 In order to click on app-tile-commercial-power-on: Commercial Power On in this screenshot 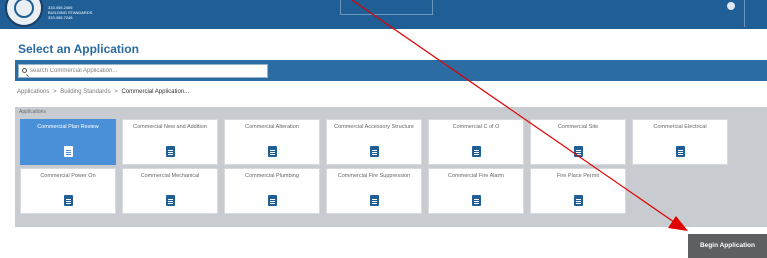, I will do `click(68, 191)`.